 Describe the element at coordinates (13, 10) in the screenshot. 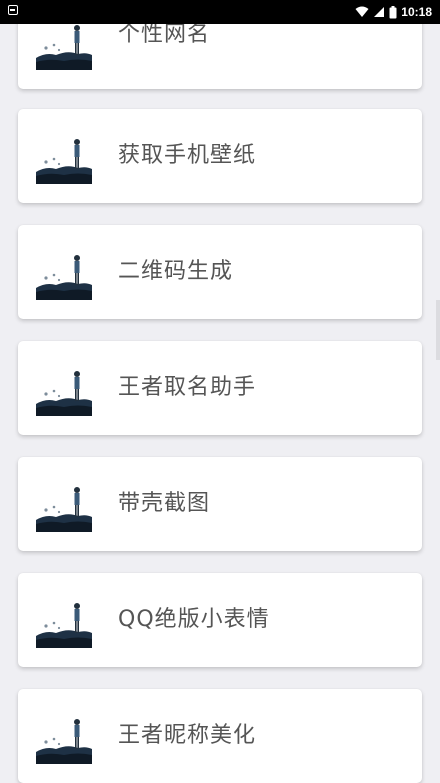

I see `notification-icon` at that location.